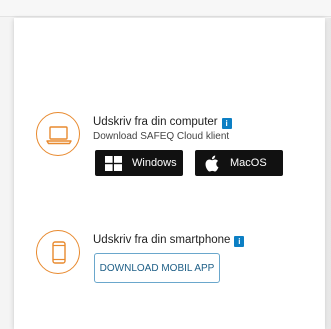 Image resolution: width=331 pixels, height=329 pixels. What do you see at coordinates (154, 163) in the screenshot?
I see `windows-button-label: Windows` at bounding box center [154, 163].